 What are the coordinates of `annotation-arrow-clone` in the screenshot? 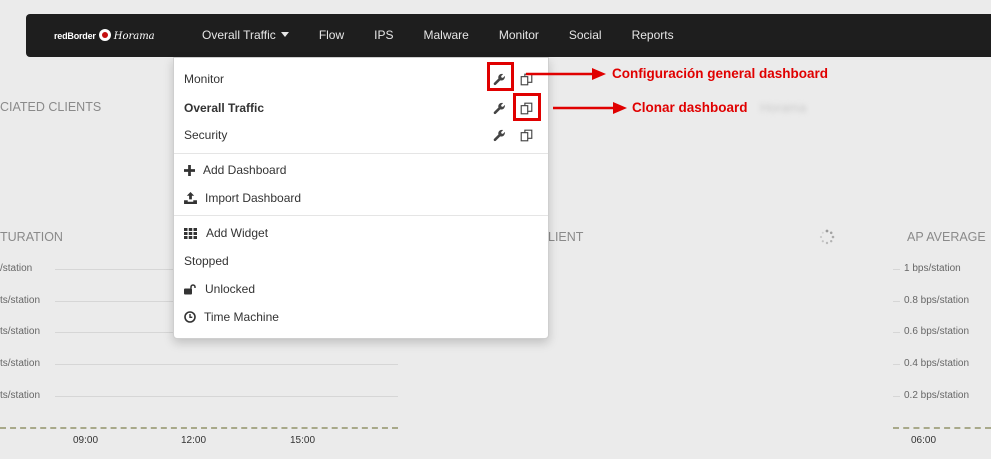 It's located at (590, 108).